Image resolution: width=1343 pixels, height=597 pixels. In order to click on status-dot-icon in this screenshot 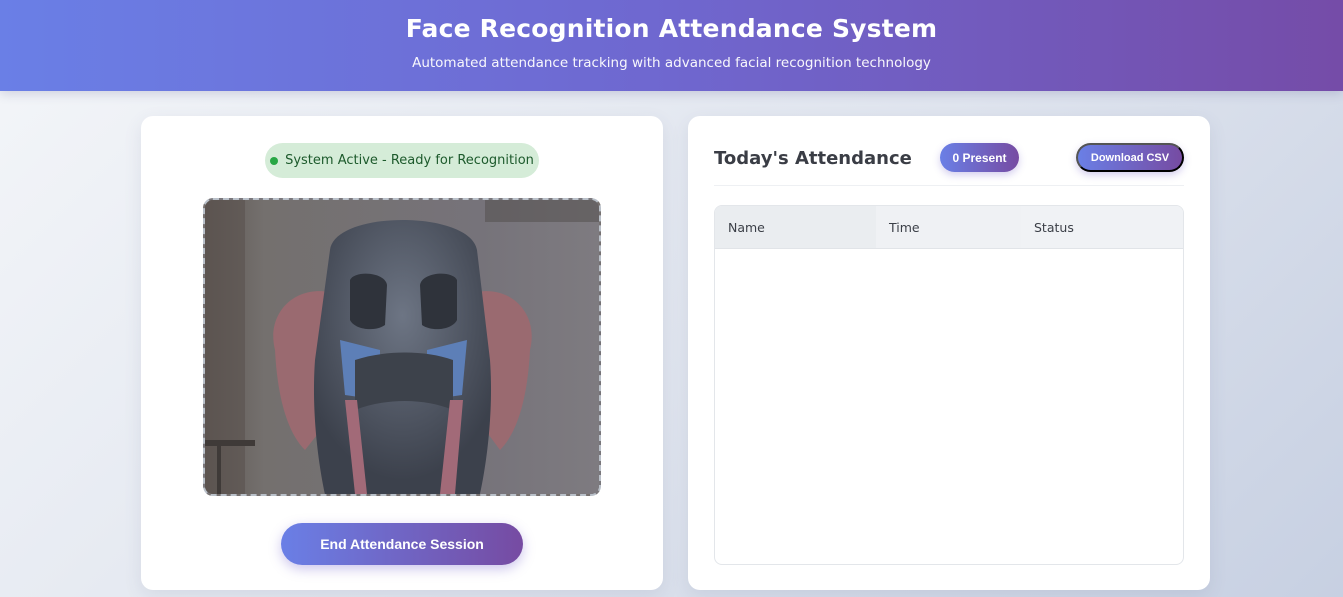, I will do `click(274, 160)`.